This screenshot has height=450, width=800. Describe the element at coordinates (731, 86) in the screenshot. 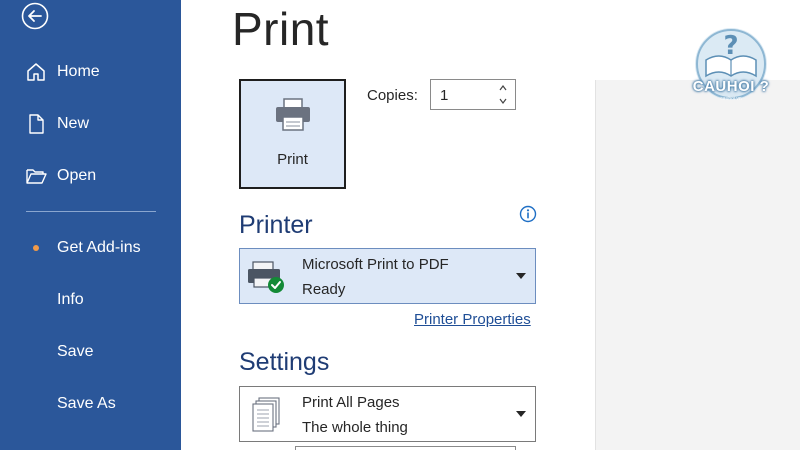

I see `watermark-text: CAUHOI ?` at that location.